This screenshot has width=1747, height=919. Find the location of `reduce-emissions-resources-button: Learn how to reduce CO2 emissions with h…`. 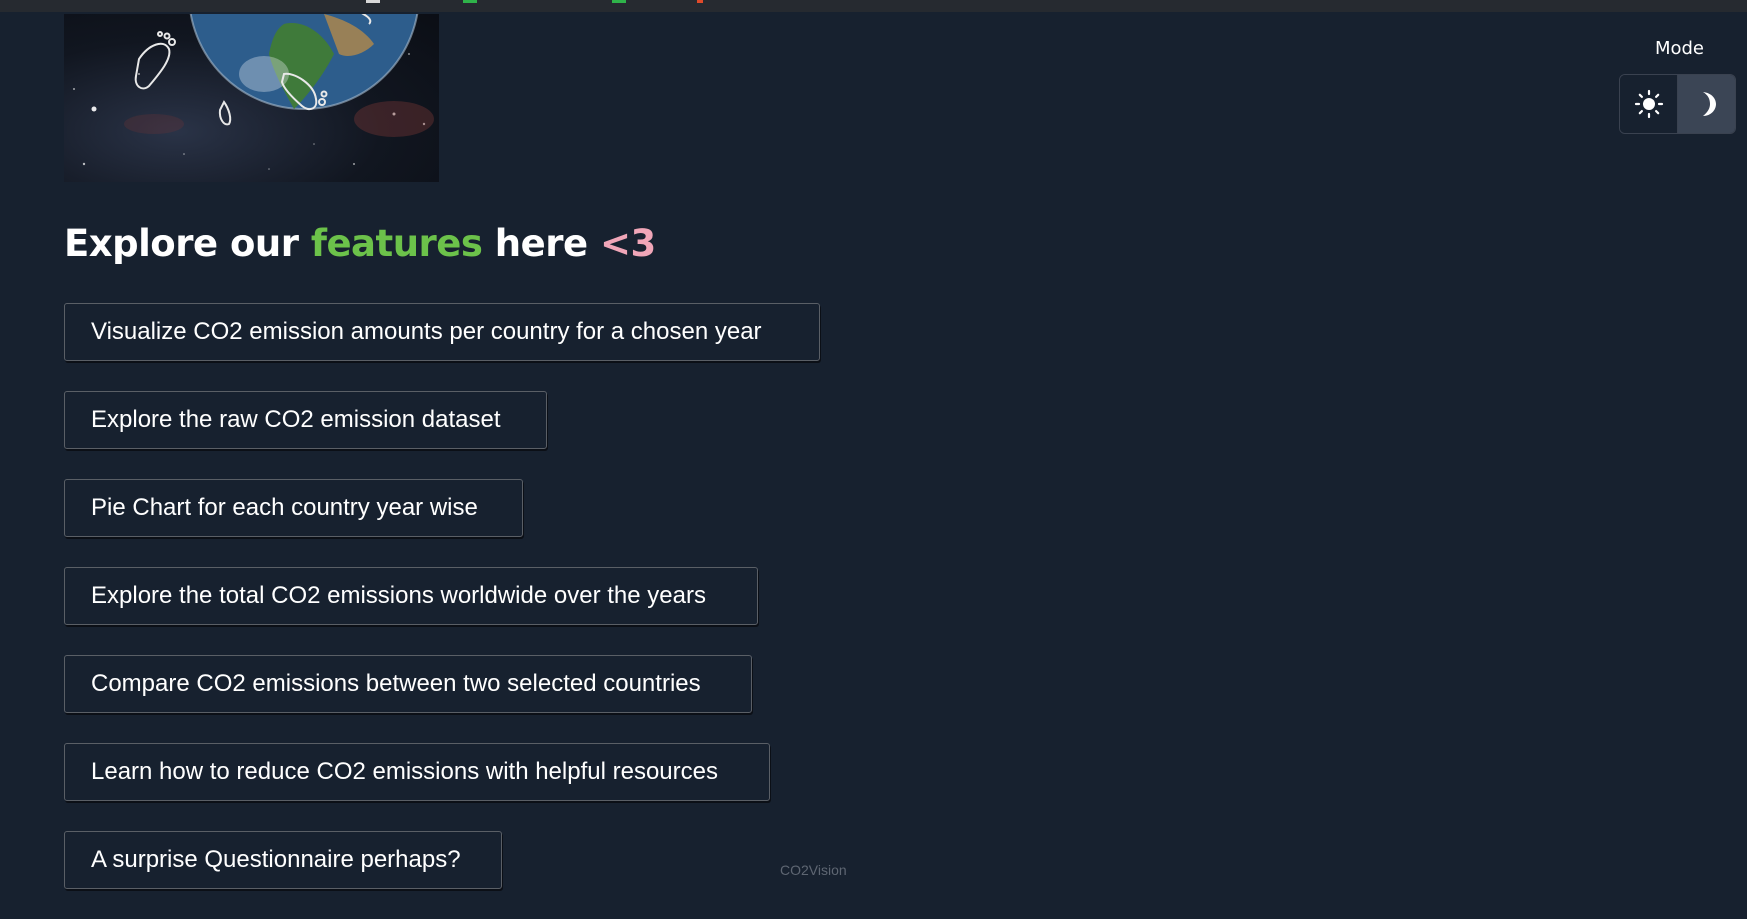

reduce-emissions-resources-button: Learn how to reduce CO2 emissions with h… is located at coordinates (417, 772).